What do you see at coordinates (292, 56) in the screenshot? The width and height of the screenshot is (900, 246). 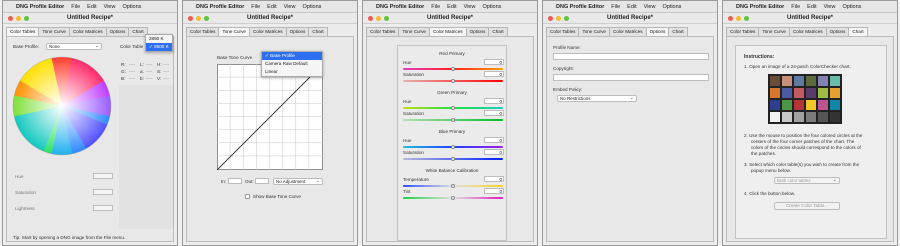 I see `curve-option-base-profile: ✓ Base Profile` at bounding box center [292, 56].